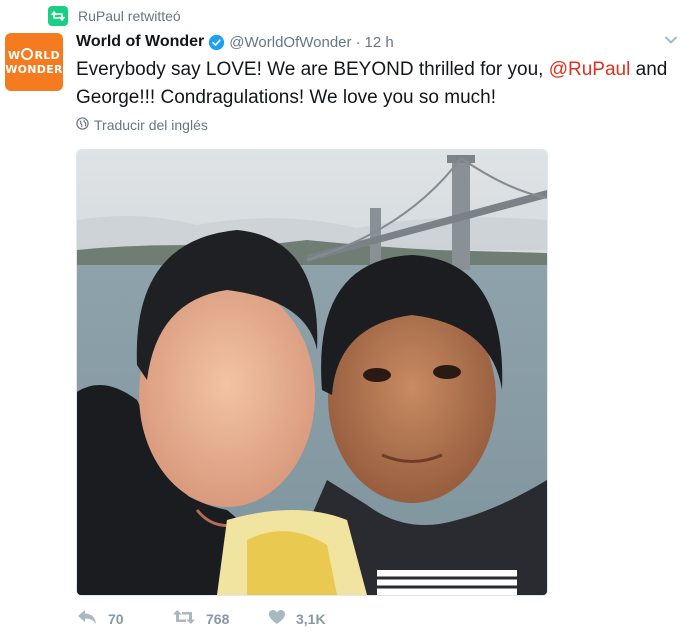 The width and height of the screenshot is (690, 637). I want to click on reply-count: 70, so click(116, 618).